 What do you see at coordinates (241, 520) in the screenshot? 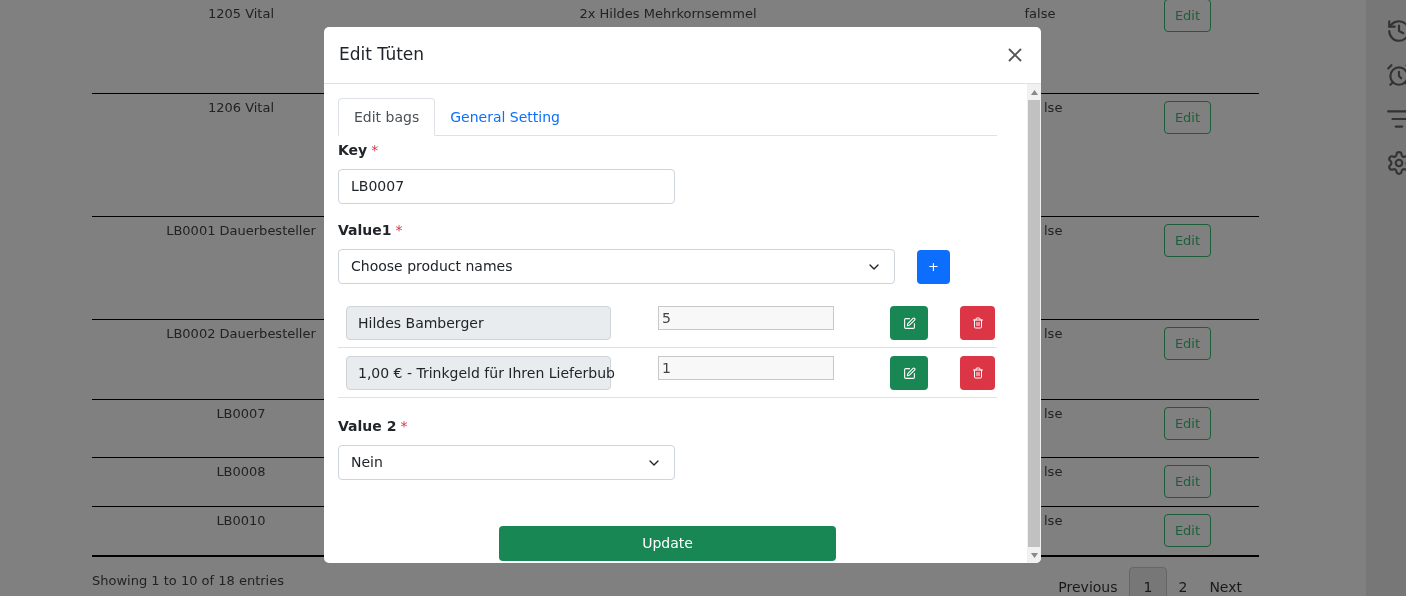
I see `table-cell: LB0010` at bounding box center [241, 520].